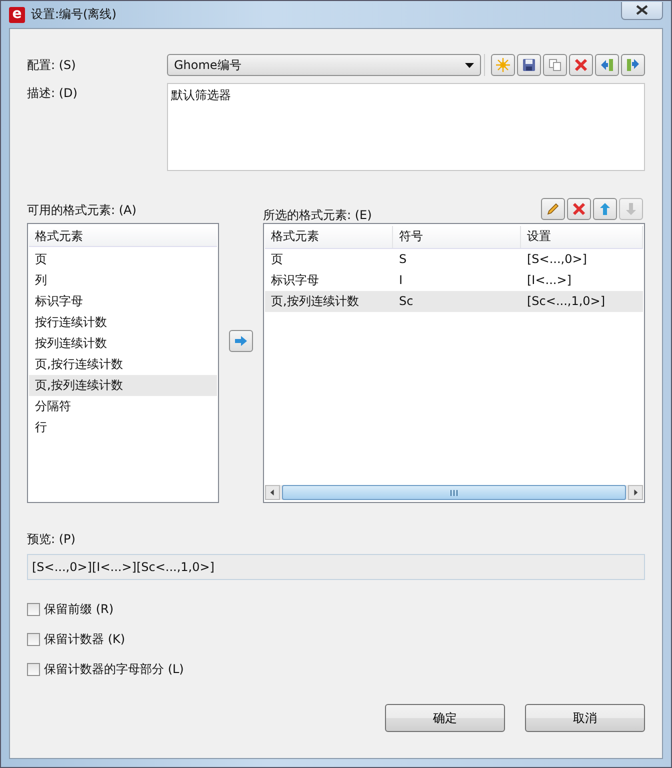 The height and width of the screenshot is (768, 672). I want to click on table-row: 页,按列连续计数 Sc [Sc<...,1,0>], so click(454, 301).